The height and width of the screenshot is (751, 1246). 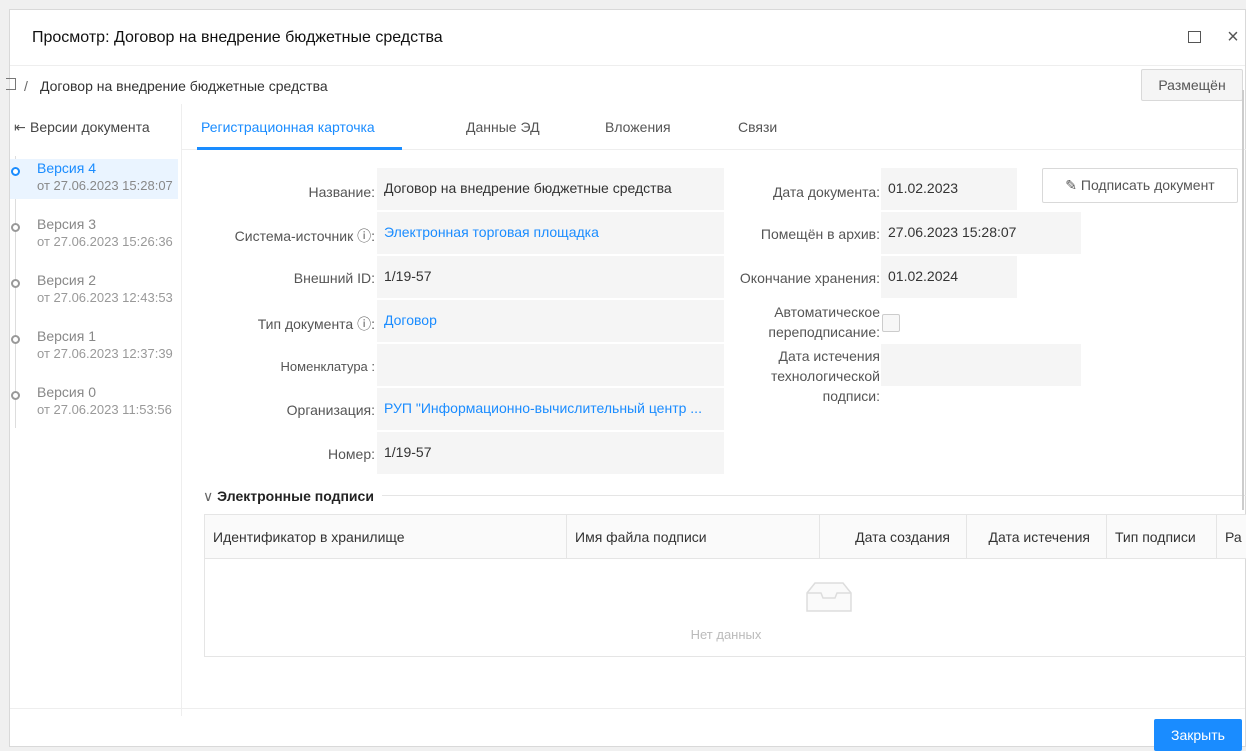 I want to click on tab-registration-card: Регистрационная карточка, so click(x=288, y=127).